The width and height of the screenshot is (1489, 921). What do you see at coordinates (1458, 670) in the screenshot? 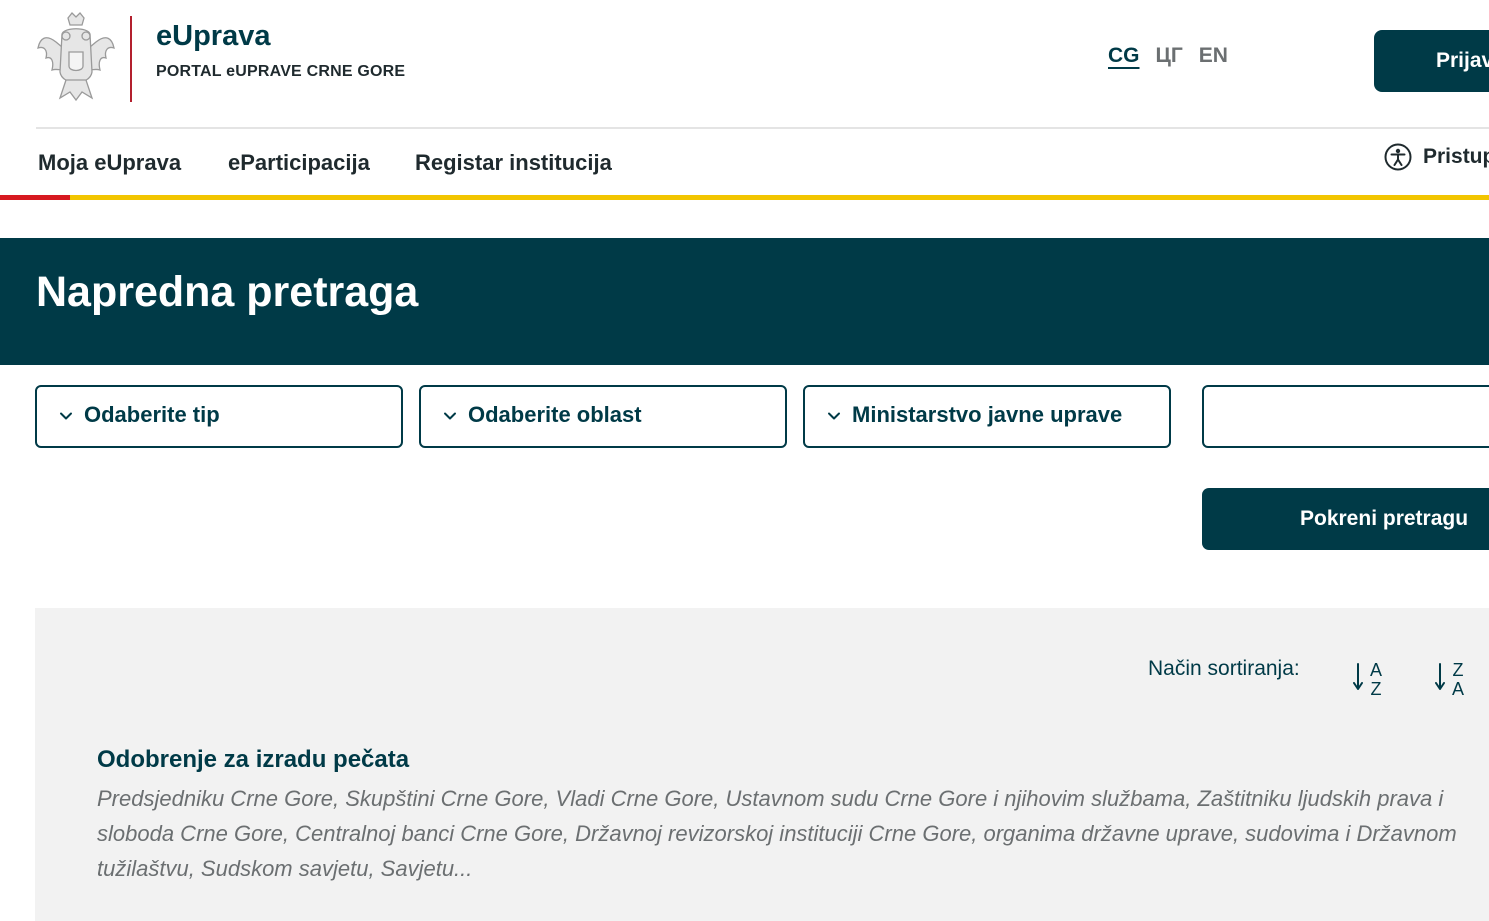
I see `sort-z-a-top: Z` at bounding box center [1458, 670].